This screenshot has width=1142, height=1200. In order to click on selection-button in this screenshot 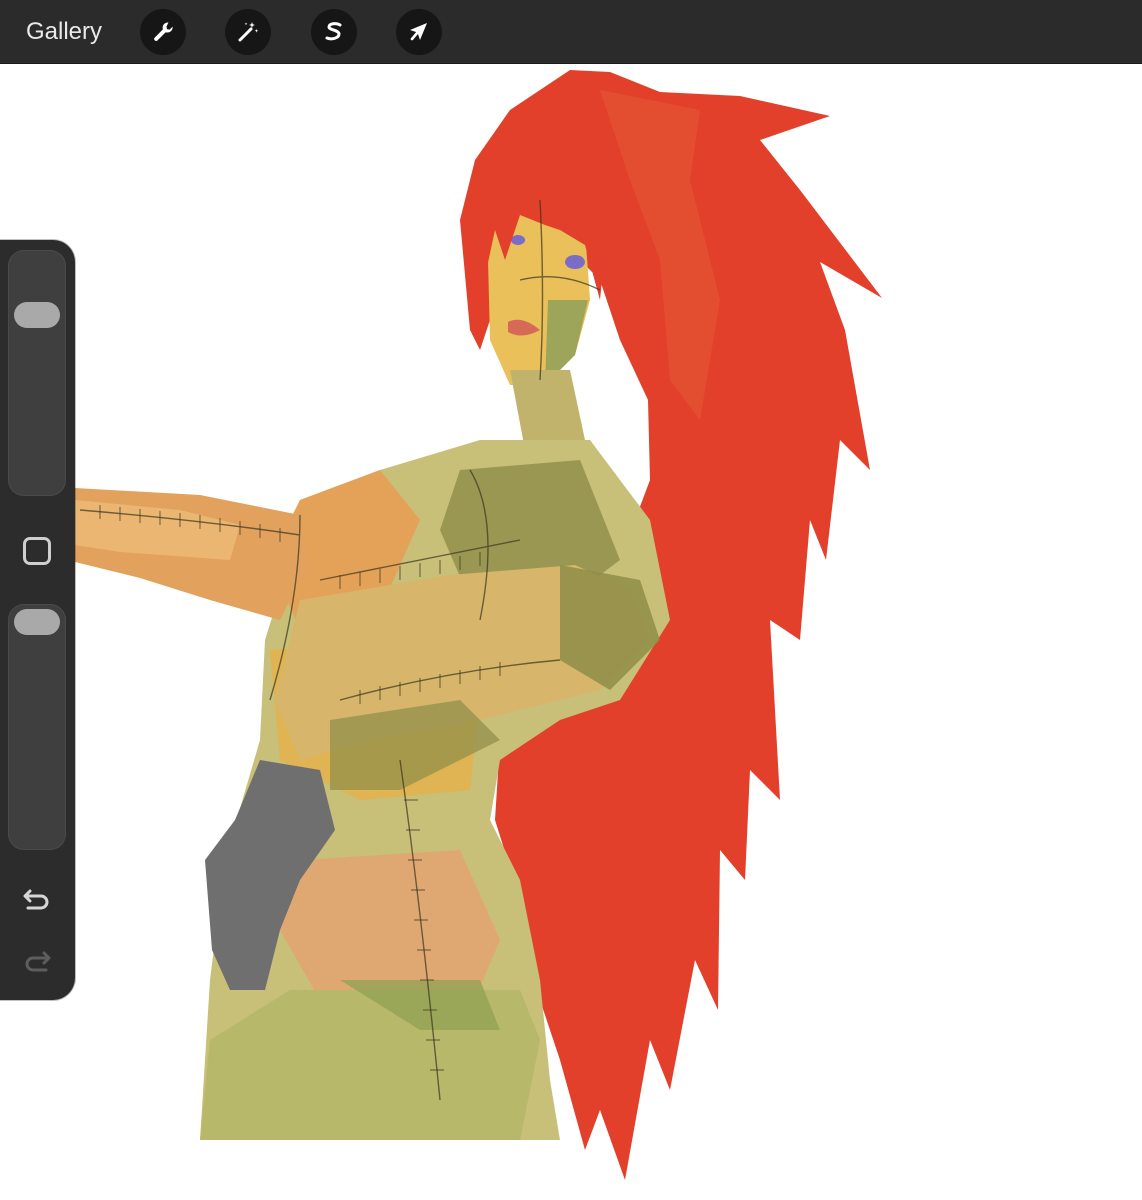, I will do `click(334, 32)`.